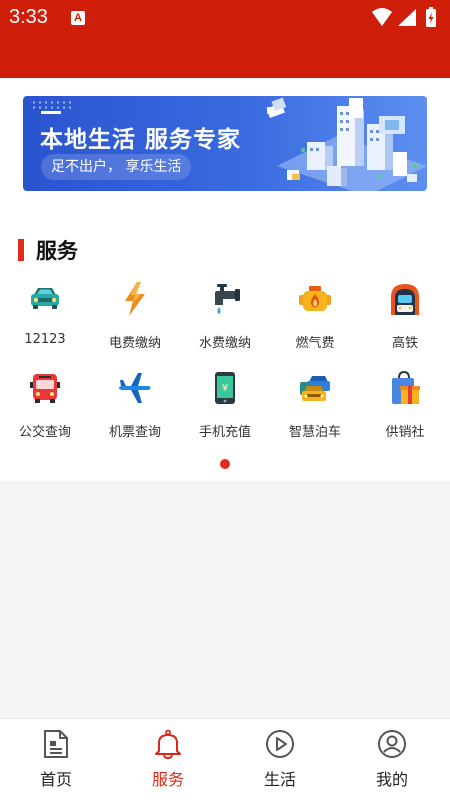 The width and height of the screenshot is (450, 800). I want to click on service-flight-query: 机票查询, so click(135, 410).